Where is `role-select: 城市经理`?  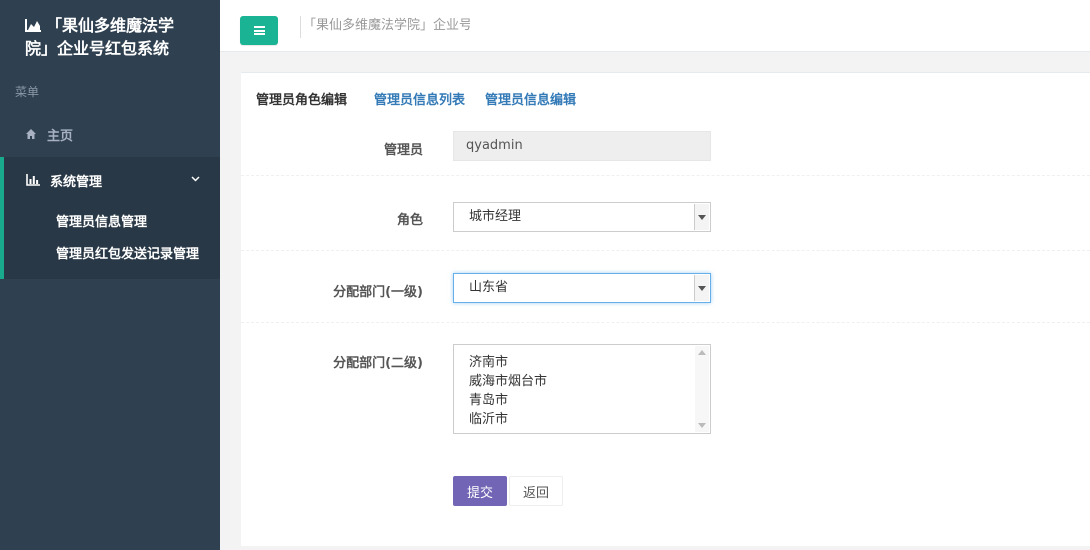
role-select: 城市经理 is located at coordinates (582, 217).